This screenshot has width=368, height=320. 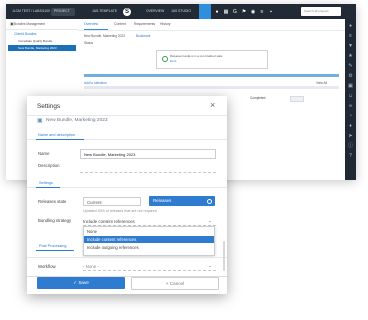 I want to click on name-label: Name, so click(x=44, y=153).